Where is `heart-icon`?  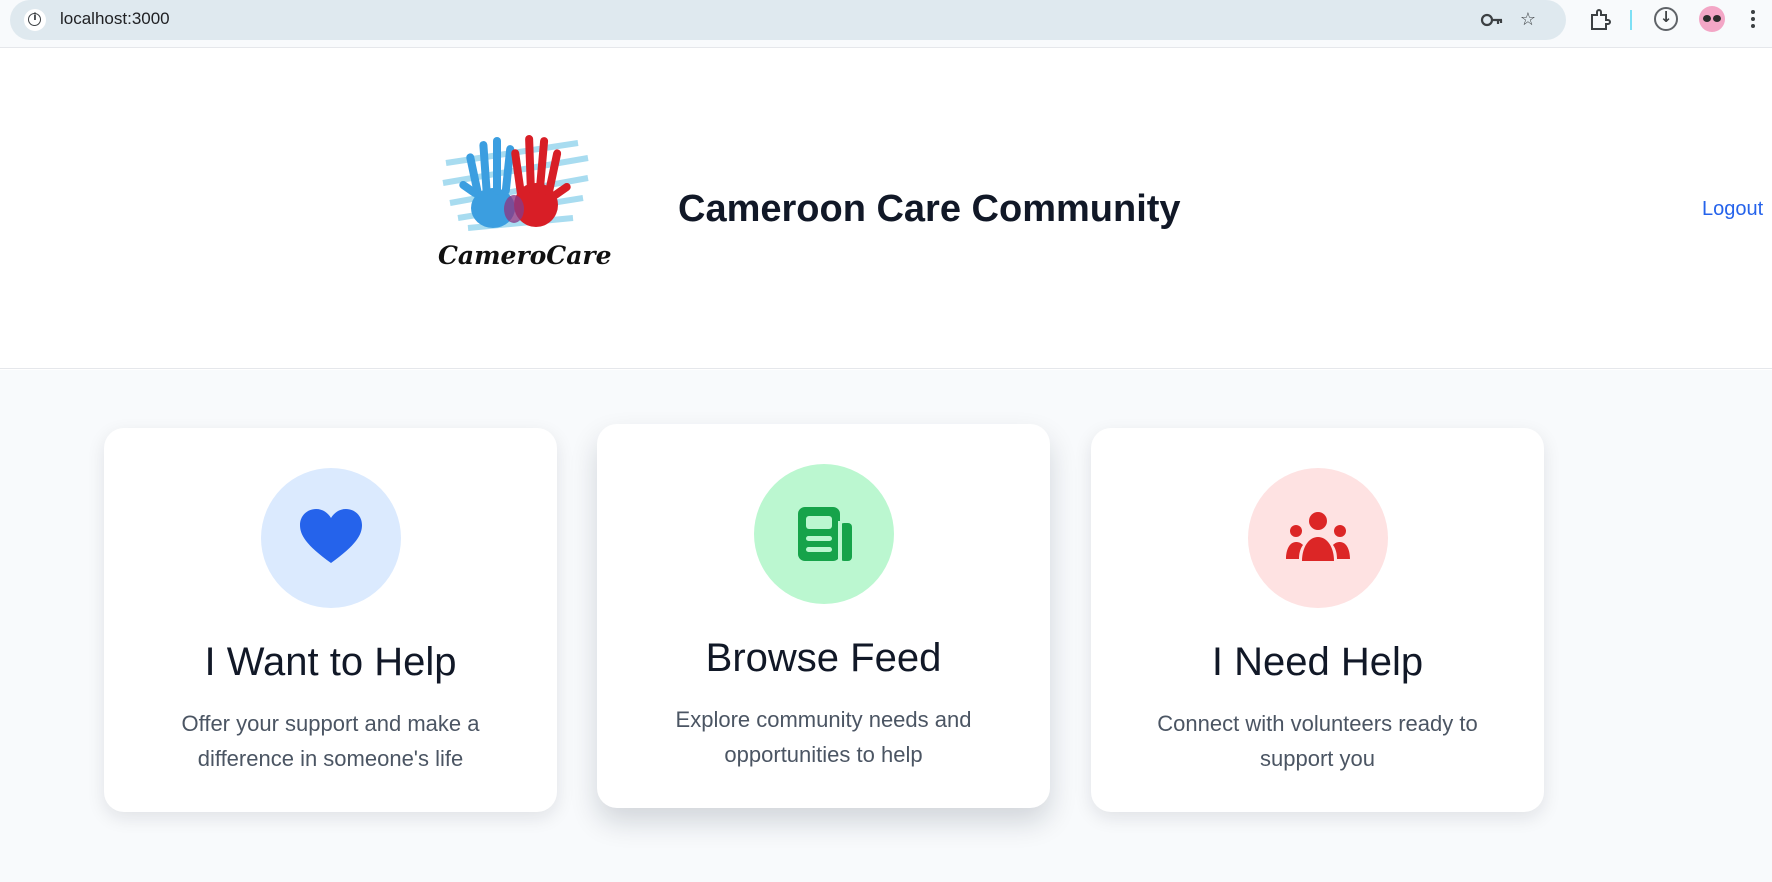
heart-icon is located at coordinates (331, 536).